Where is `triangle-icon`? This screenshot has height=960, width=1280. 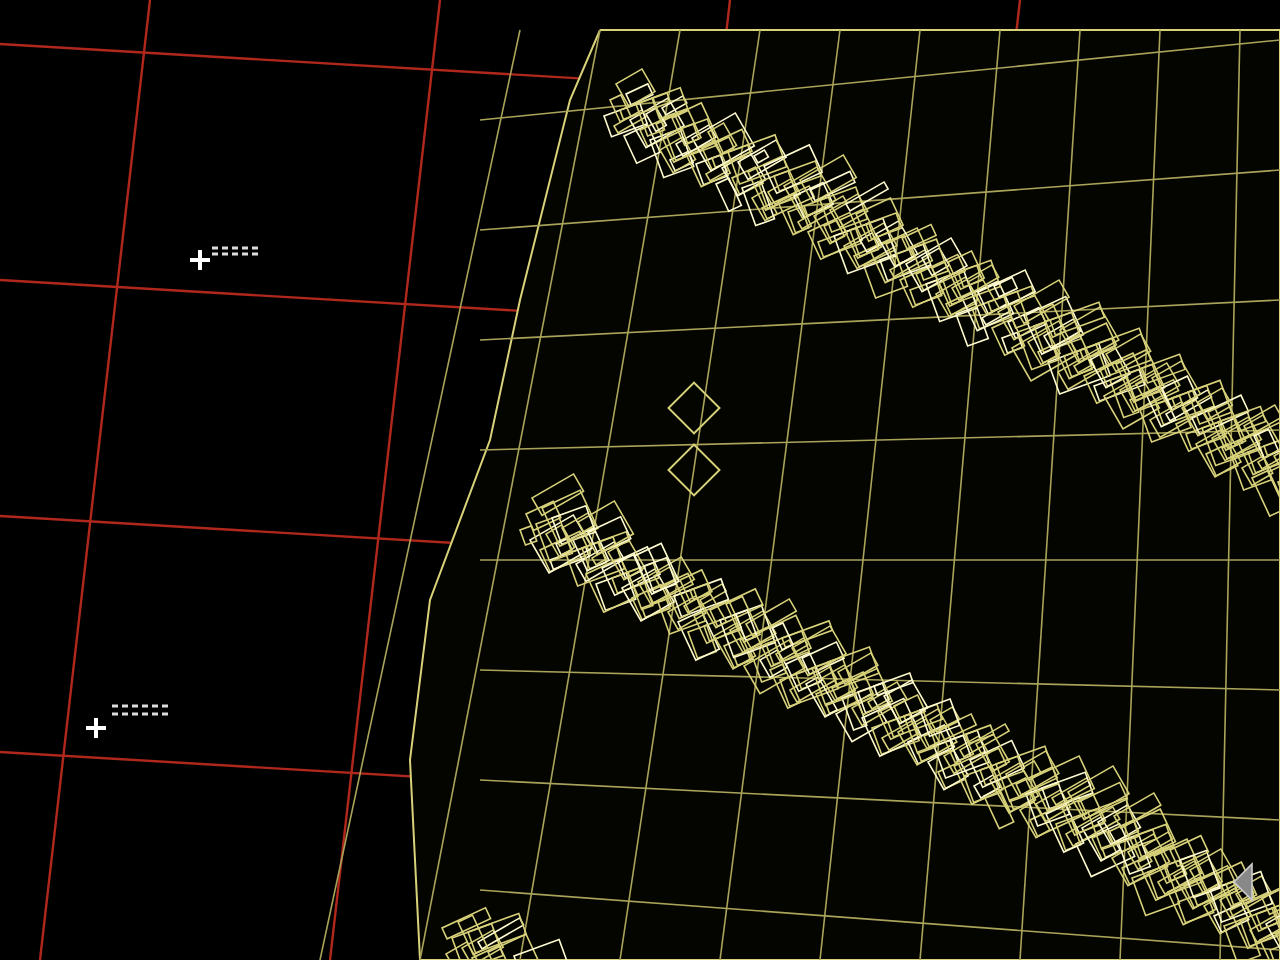
triangle-icon is located at coordinates (1242, 882).